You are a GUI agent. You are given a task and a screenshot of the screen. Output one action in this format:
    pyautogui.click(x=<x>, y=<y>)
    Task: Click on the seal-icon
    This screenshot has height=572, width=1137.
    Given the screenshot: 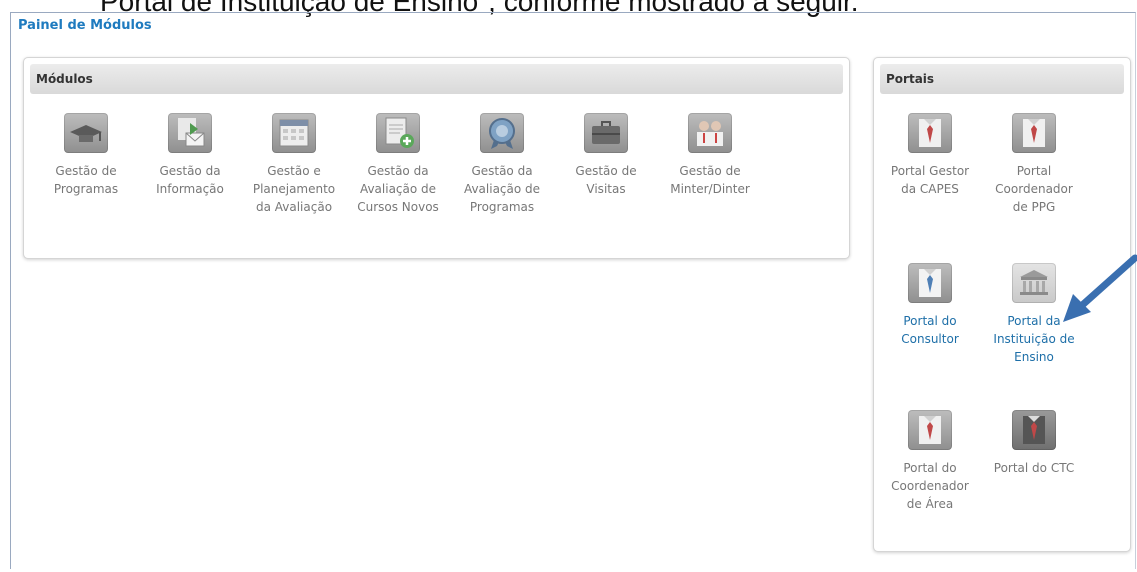 What is the action you would take?
    pyautogui.click(x=502, y=133)
    